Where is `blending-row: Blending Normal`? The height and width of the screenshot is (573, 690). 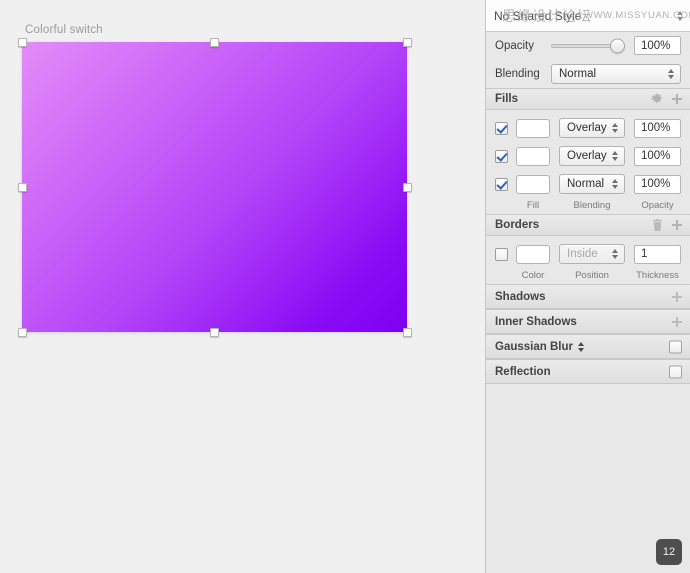
blending-row: Blending Normal is located at coordinates (588, 73).